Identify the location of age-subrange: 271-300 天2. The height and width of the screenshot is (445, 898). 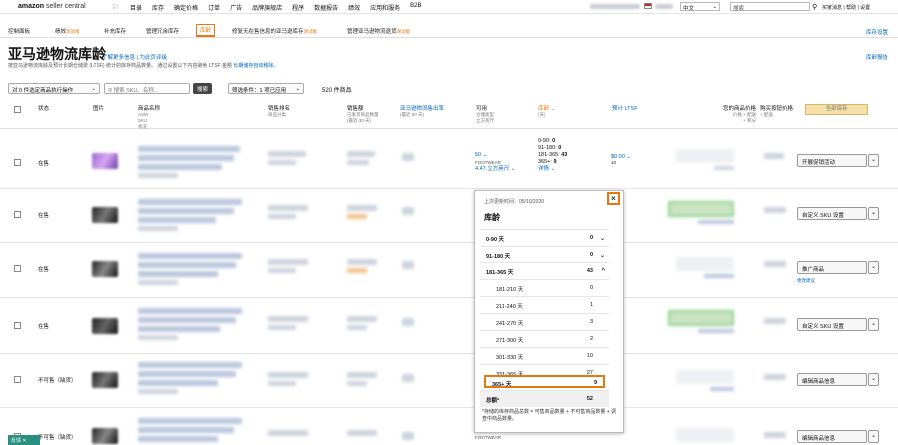
(544, 338).